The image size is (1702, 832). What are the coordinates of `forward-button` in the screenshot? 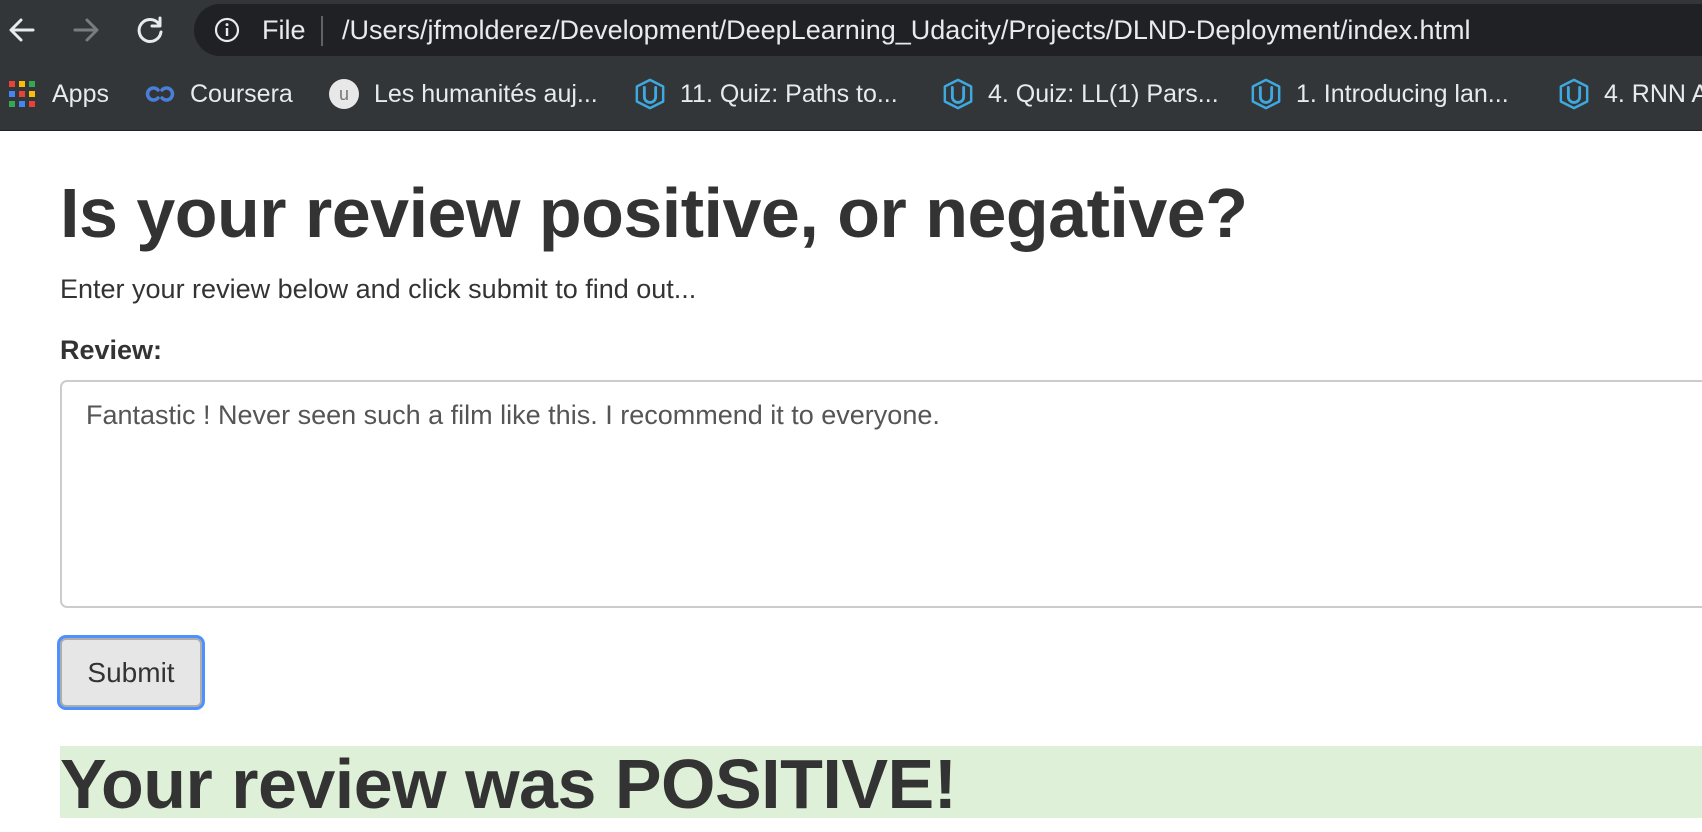 It's located at (86, 30).